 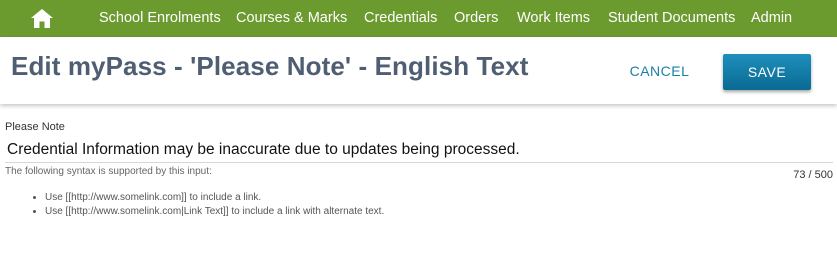 What do you see at coordinates (553, 18) in the screenshot?
I see `nav-item-work-items: Work Items` at bounding box center [553, 18].